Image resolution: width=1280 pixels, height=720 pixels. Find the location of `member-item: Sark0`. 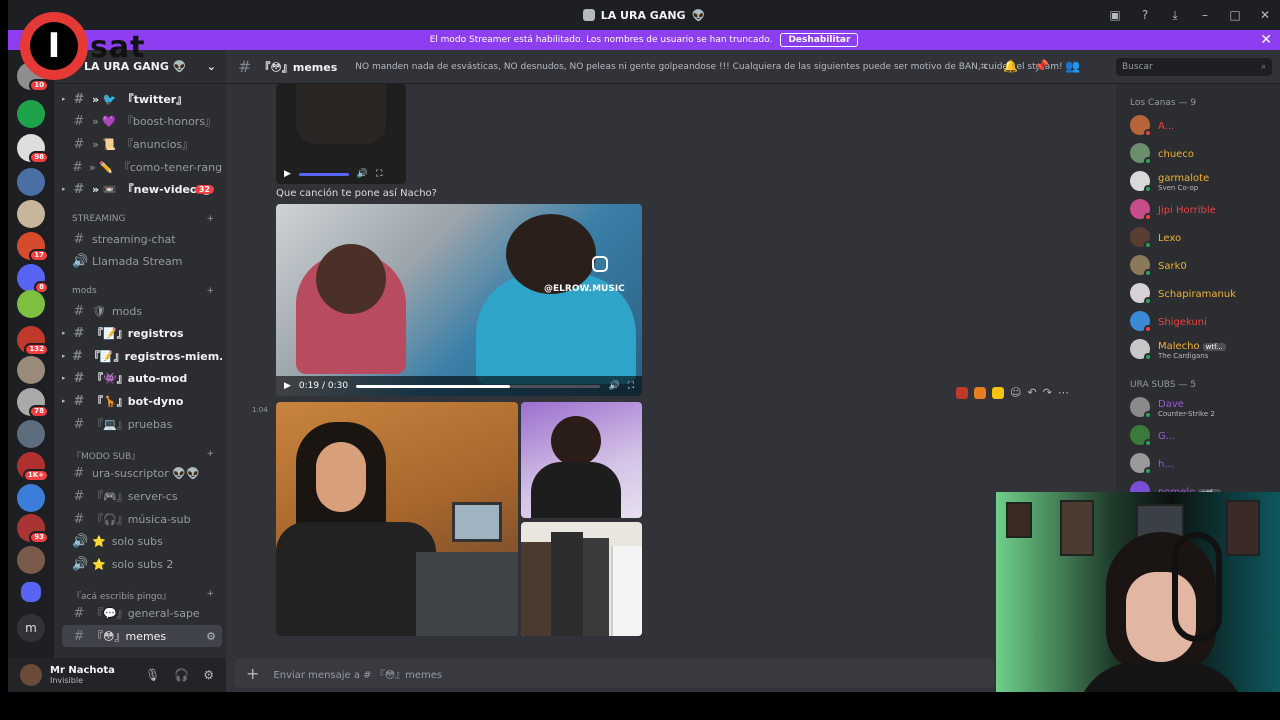

member-item: Sark0 is located at coordinates (1158, 265).